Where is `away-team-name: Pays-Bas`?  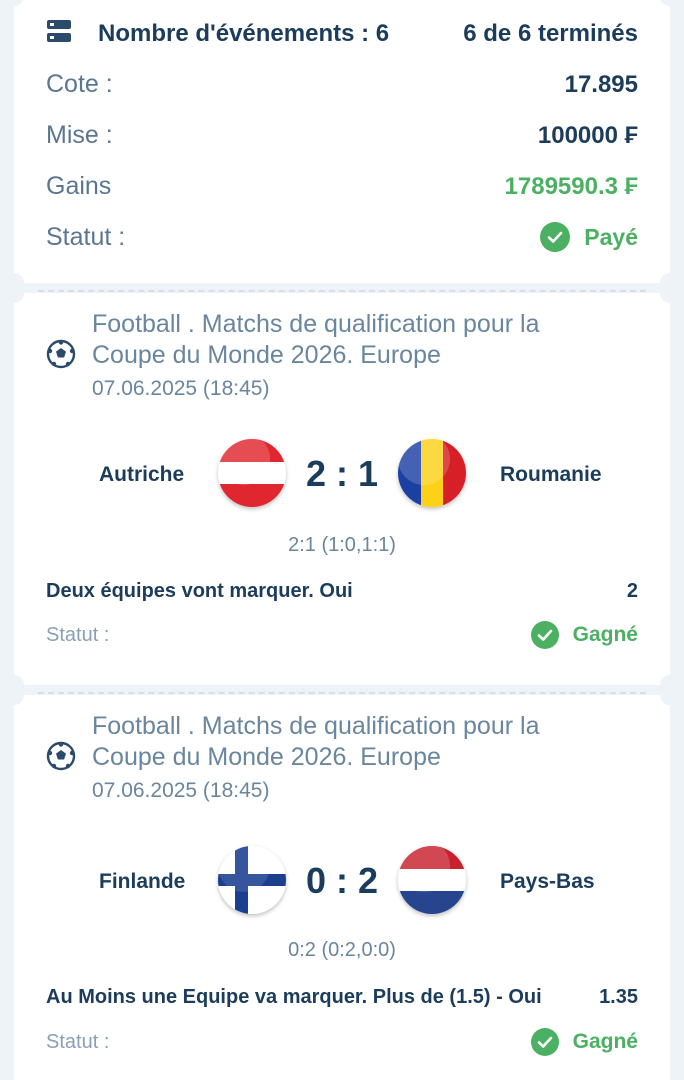
away-team-name: Pays-Bas is located at coordinates (547, 881).